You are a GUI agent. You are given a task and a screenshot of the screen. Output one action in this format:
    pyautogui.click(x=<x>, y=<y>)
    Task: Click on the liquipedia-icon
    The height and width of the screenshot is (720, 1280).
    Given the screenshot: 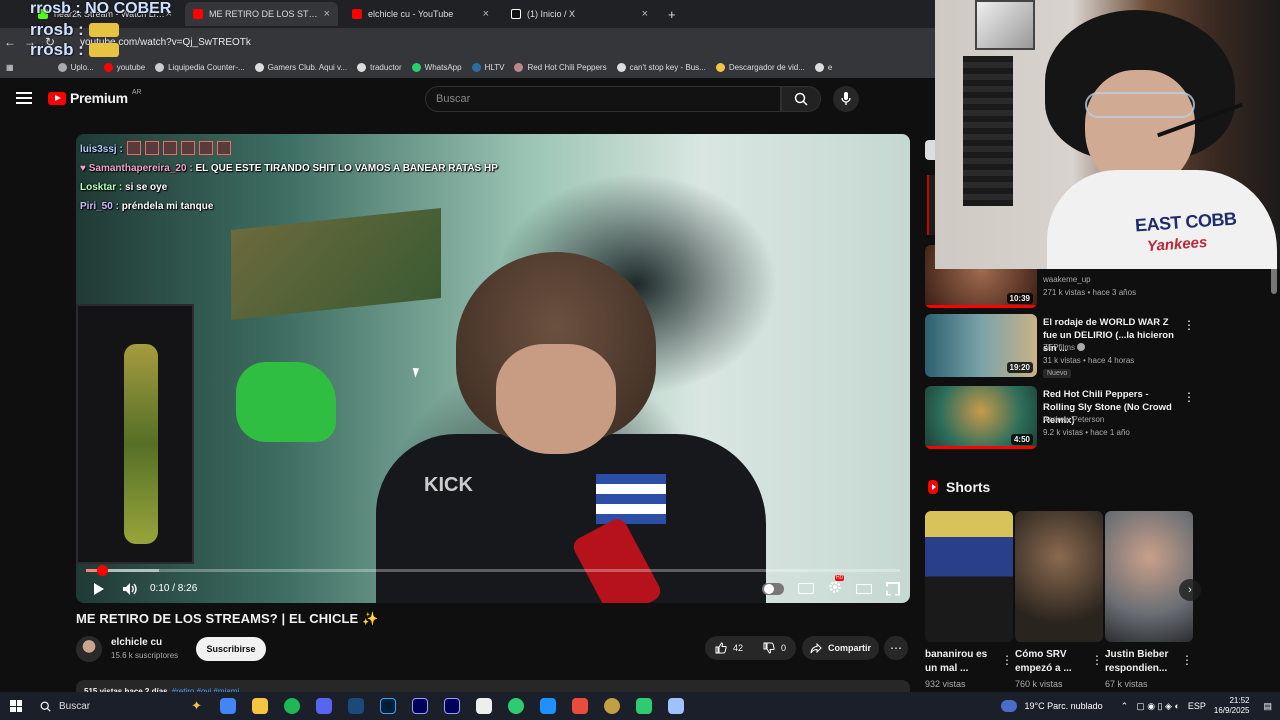 What is the action you would take?
    pyautogui.click(x=160, y=67)
    